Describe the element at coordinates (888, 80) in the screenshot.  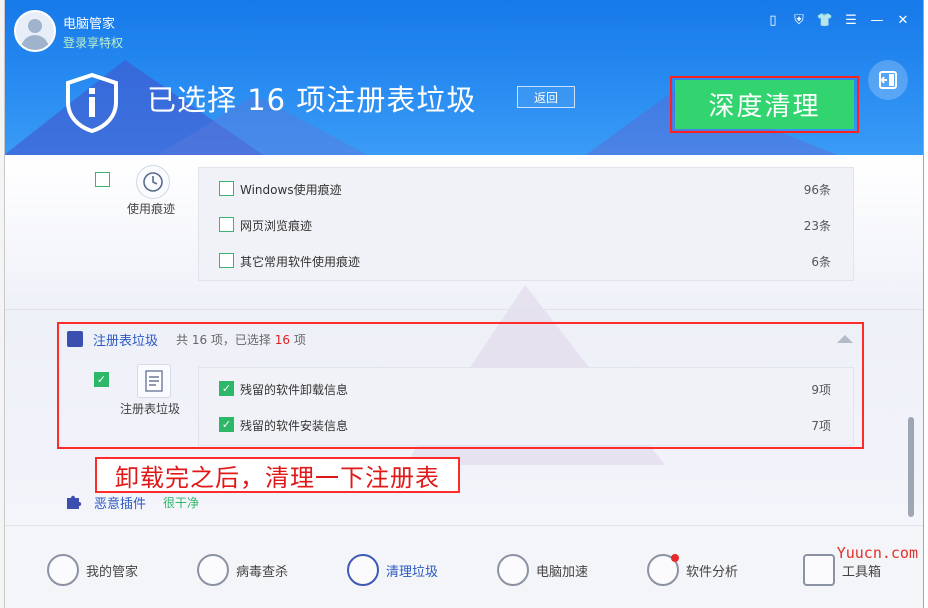
I see `exit-icon` at that location.